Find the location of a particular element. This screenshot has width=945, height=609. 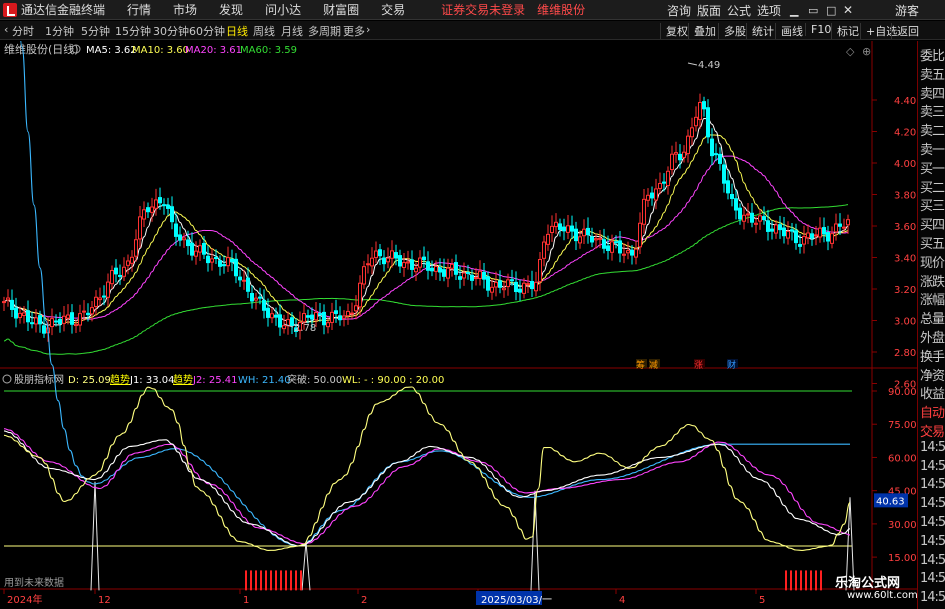

restore-icon: ▭ is located at coordinates (813, 10).